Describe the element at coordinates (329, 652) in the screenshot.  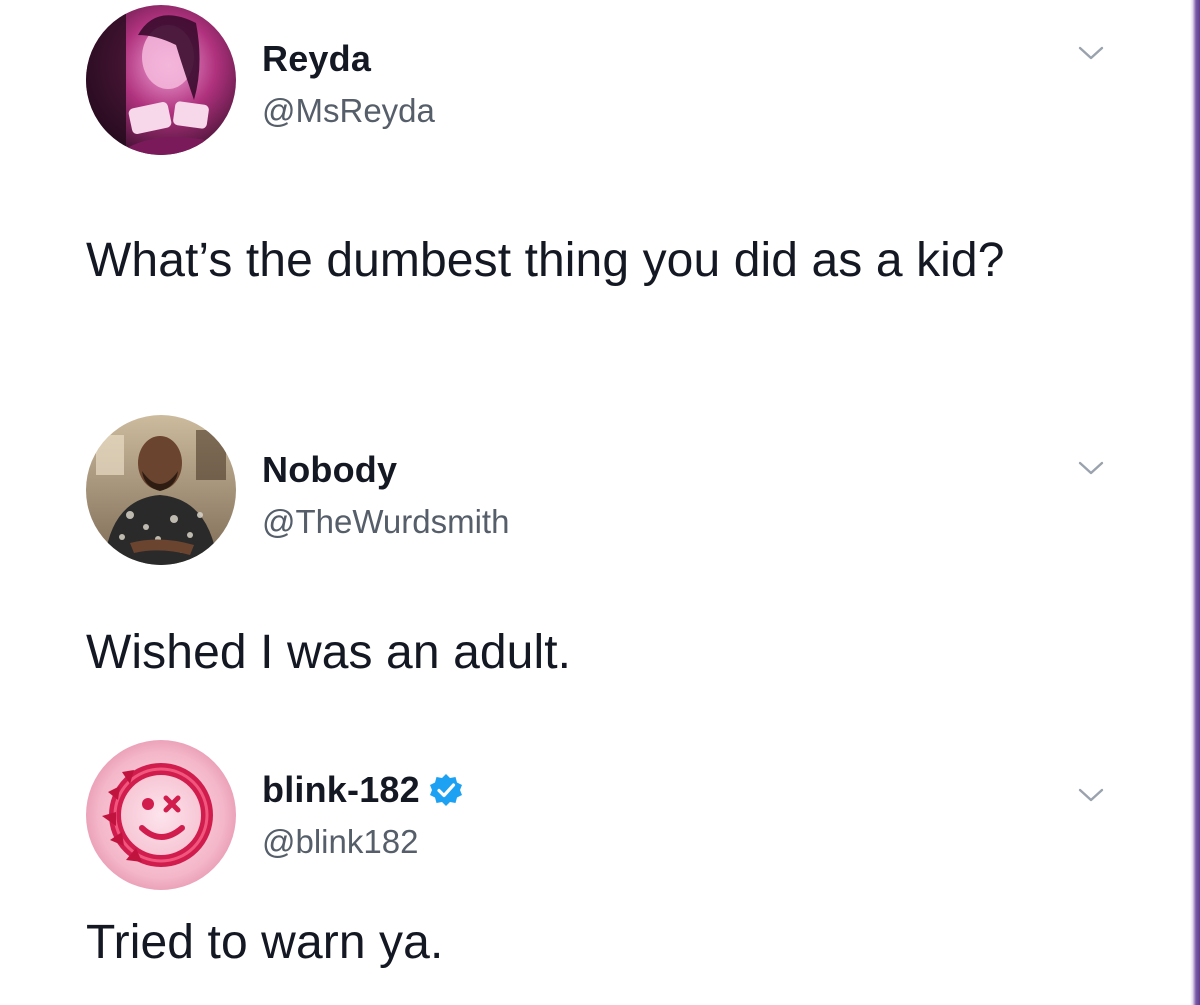
I see `tweet-text: Wished I was an adult.` at that location.